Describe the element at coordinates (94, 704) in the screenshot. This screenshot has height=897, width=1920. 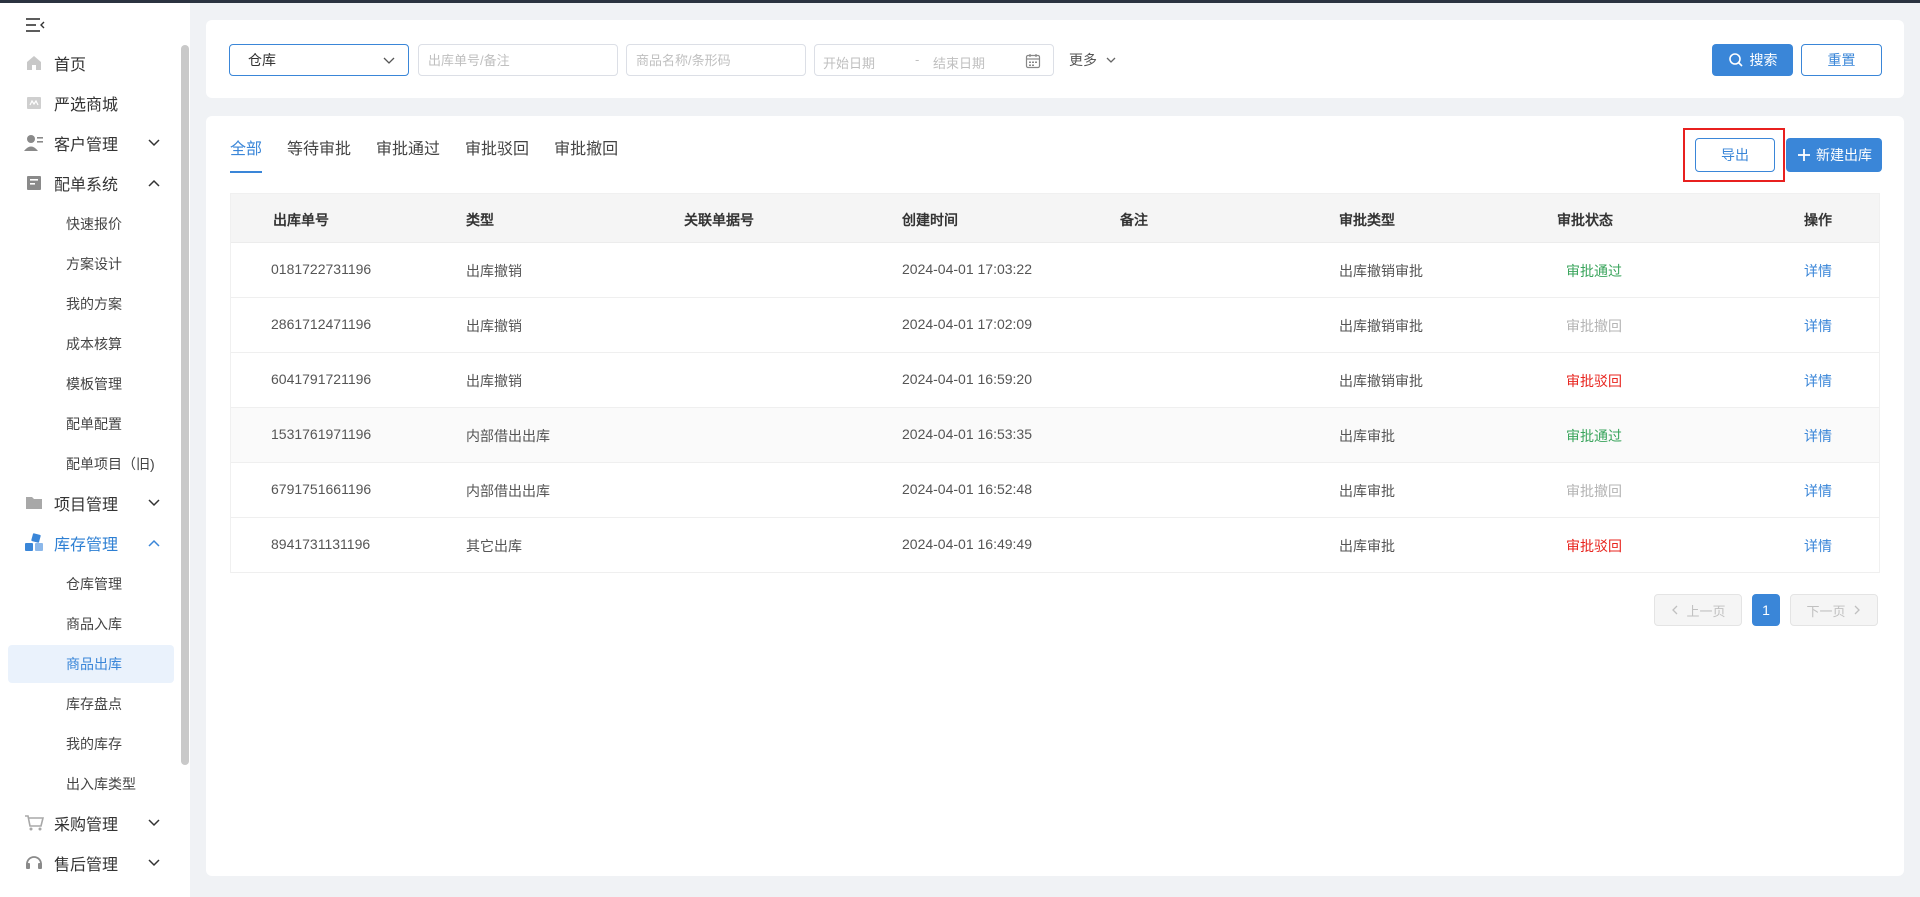
I see `sidebar-subitem-label: 库存盘点` at that location.